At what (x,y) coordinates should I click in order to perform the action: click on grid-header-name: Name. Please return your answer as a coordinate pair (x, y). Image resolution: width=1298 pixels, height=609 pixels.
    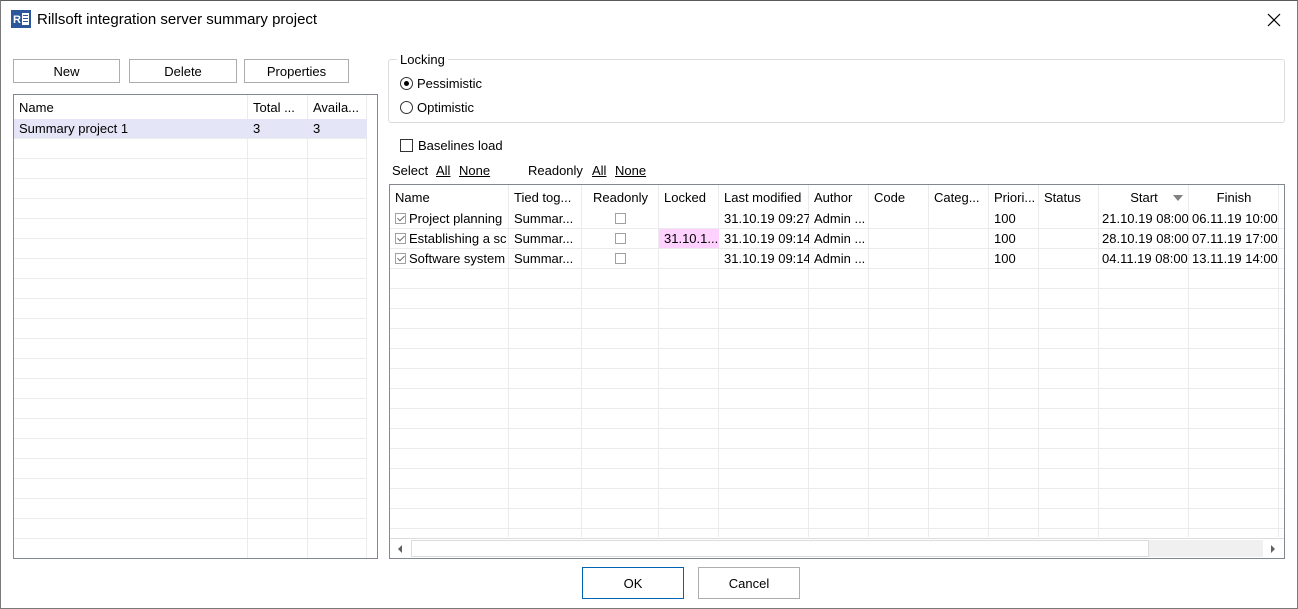
    Looking at the image, I should click on (449, 197).